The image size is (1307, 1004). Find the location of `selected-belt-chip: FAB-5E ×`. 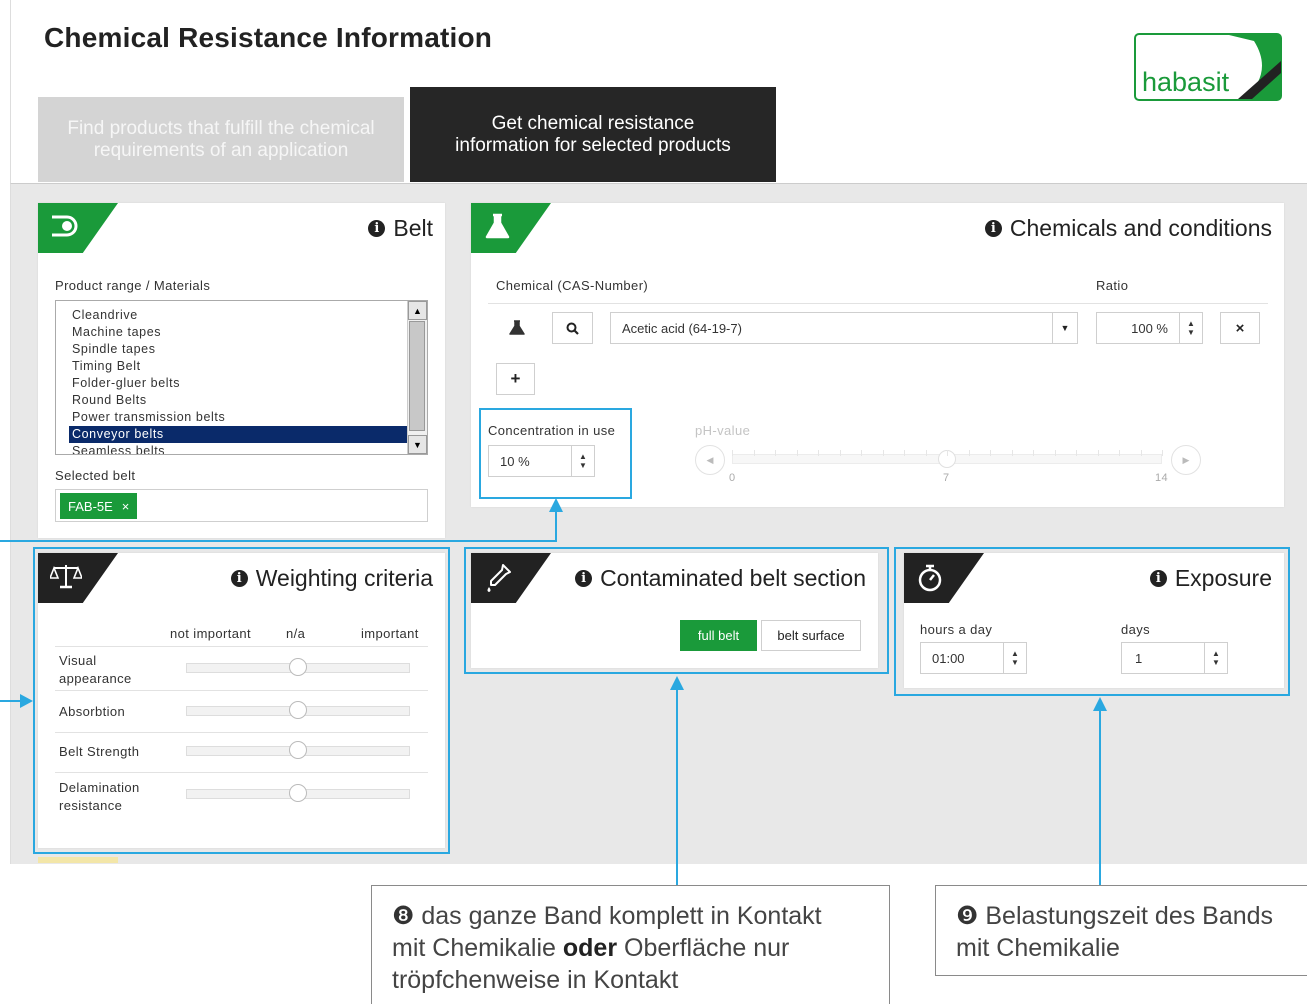

selected-belt-chip: FAB-5E × is located at coordinates (99, 506).